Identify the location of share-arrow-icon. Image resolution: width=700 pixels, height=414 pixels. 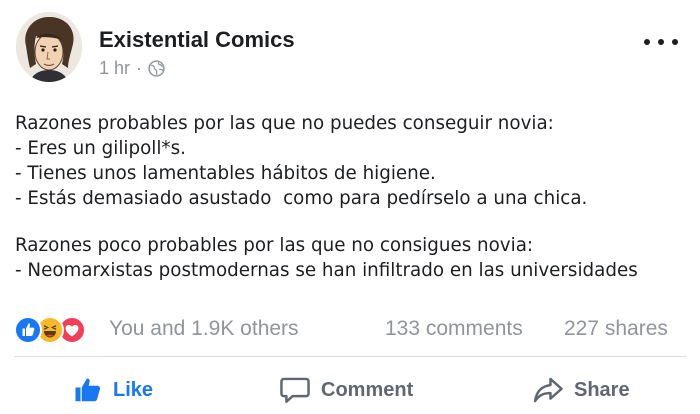
(548, 390).